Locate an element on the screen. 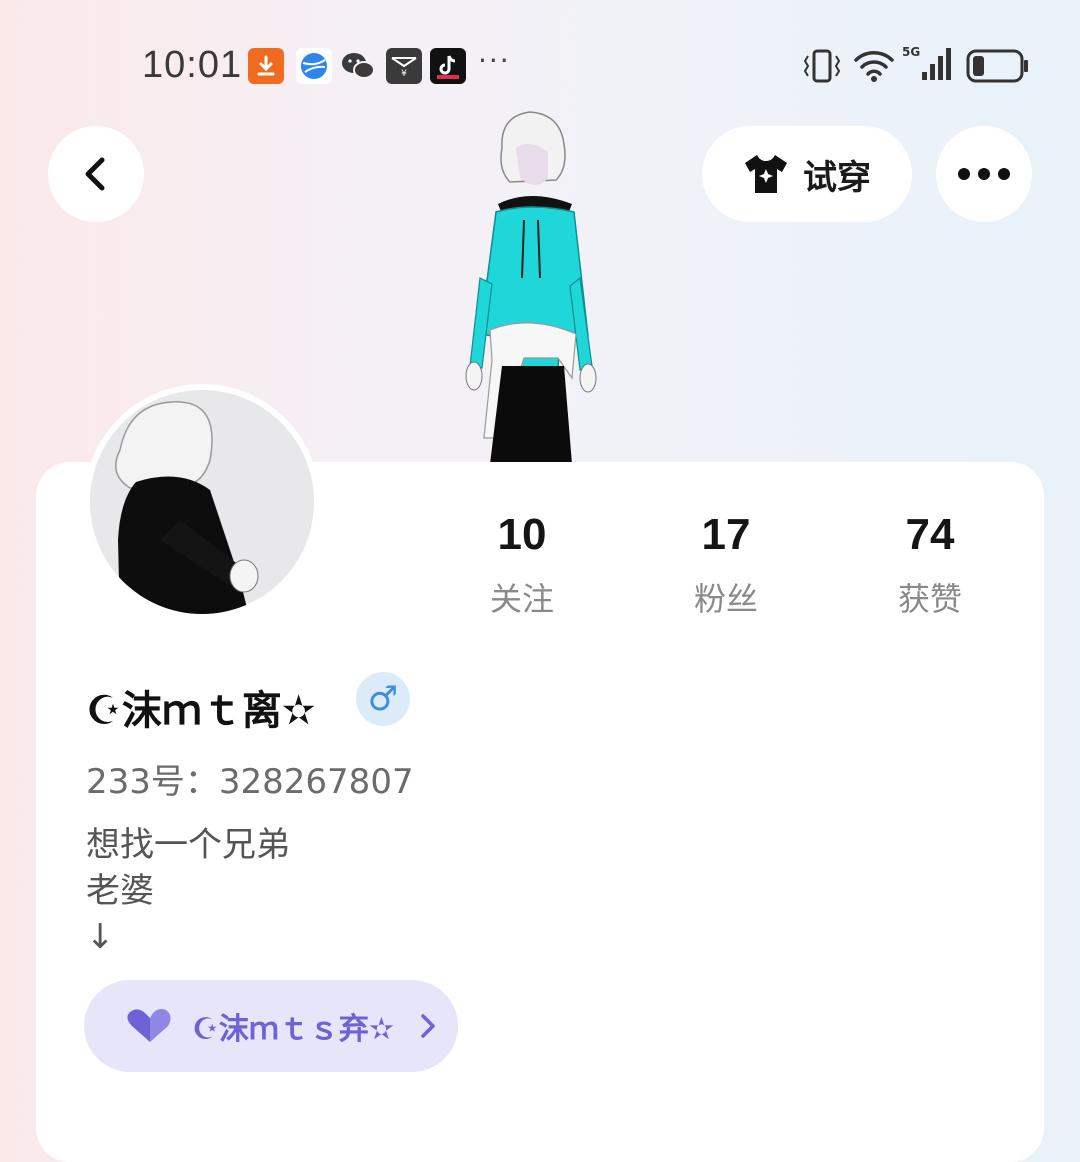 The width and height of the screenshot is (1080, 1162). chevron-right-icon is located at coordinates (428, 1026).